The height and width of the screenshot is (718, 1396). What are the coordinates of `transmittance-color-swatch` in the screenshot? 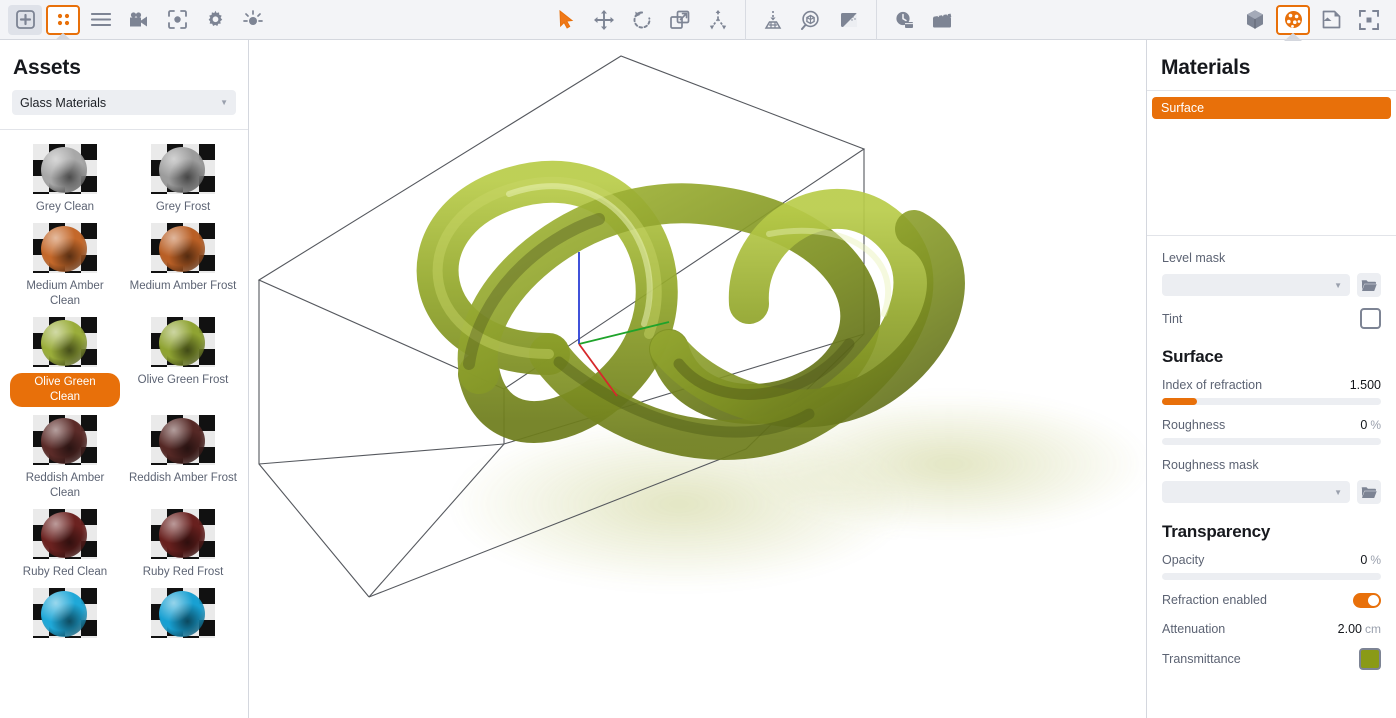 It's located at (1370, 659).